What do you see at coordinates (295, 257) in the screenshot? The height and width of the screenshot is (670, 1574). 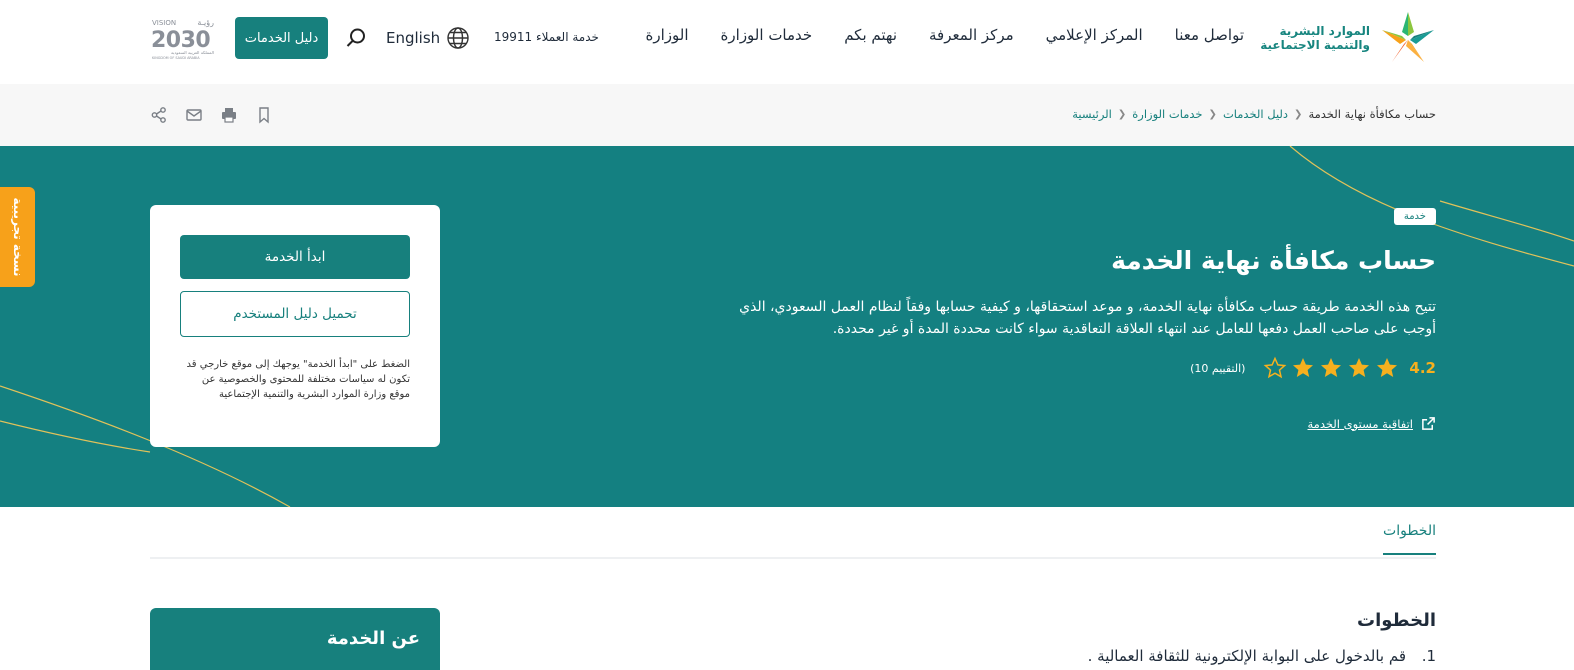 I see `start-service-button: ابدأ الخدمة` at bounding box center [295, 257].